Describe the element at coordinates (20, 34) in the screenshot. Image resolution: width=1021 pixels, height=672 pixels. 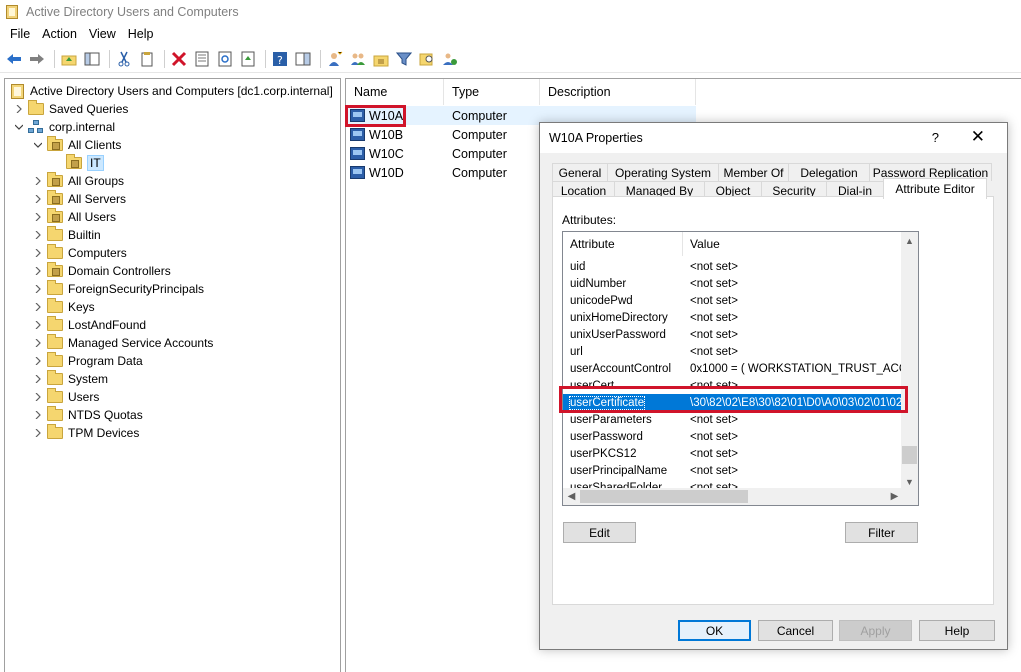
I see `menu-file: File` at that location.